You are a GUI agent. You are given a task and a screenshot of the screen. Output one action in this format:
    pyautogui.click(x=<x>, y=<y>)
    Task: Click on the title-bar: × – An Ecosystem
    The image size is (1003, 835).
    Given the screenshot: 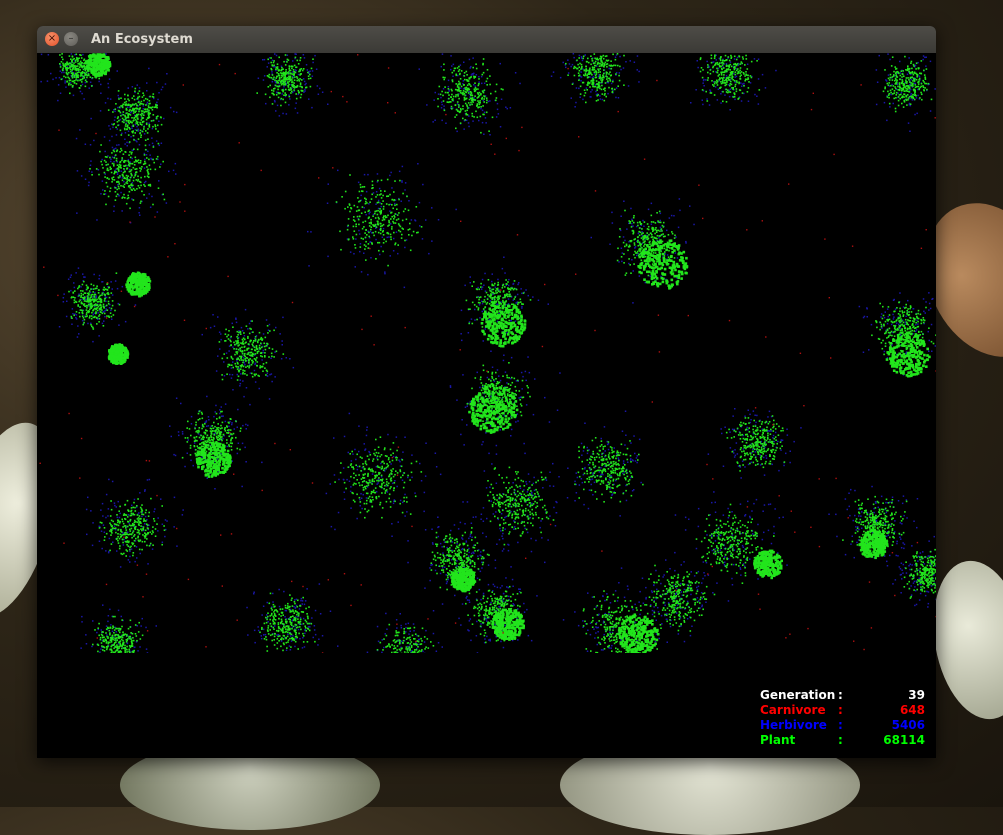 What is the action you would take?
    pyautogui.click(x=486, y=40)
    